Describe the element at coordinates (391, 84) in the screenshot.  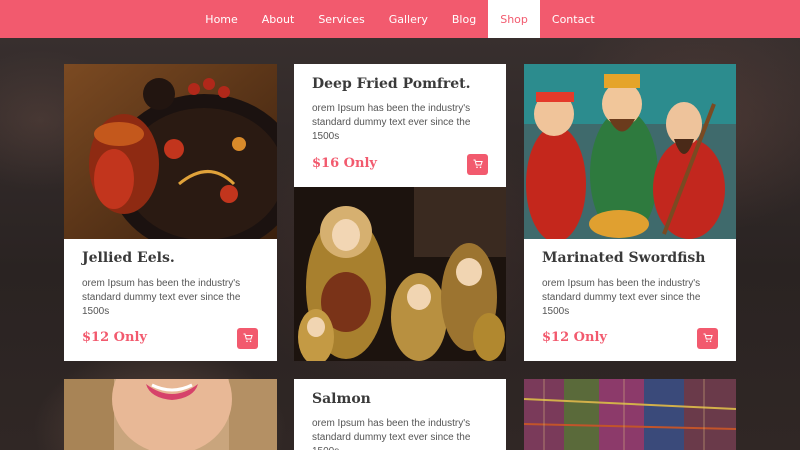
I see `product-title: Deep Fried Pomfret.` at that location.